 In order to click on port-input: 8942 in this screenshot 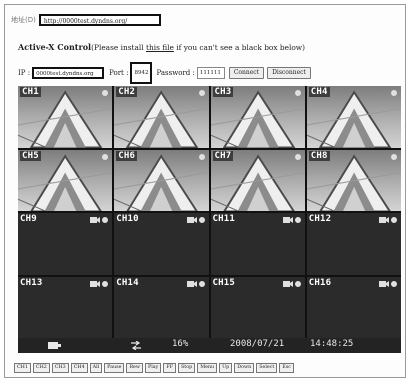, I will do `click(141, 73)`.